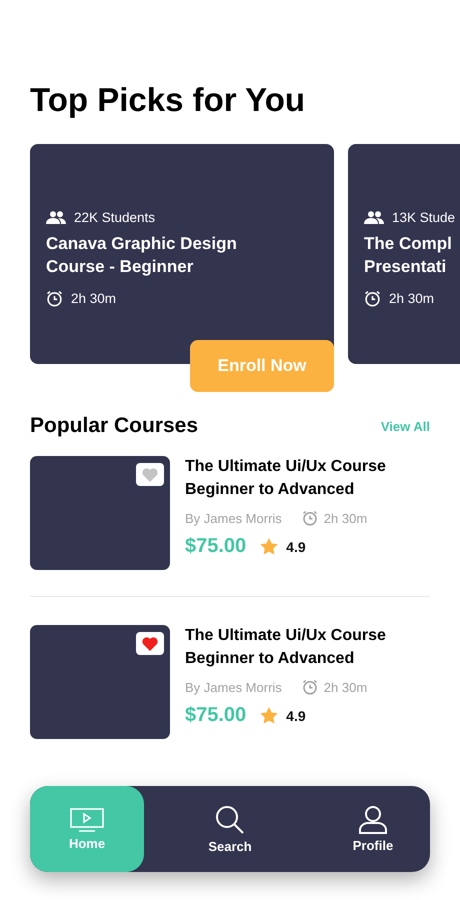 This screenshot has height=900, width=460. Describe the element at coordinates (114, 426) in the screenshot. I see `section-title: Popular Courses` at that location.